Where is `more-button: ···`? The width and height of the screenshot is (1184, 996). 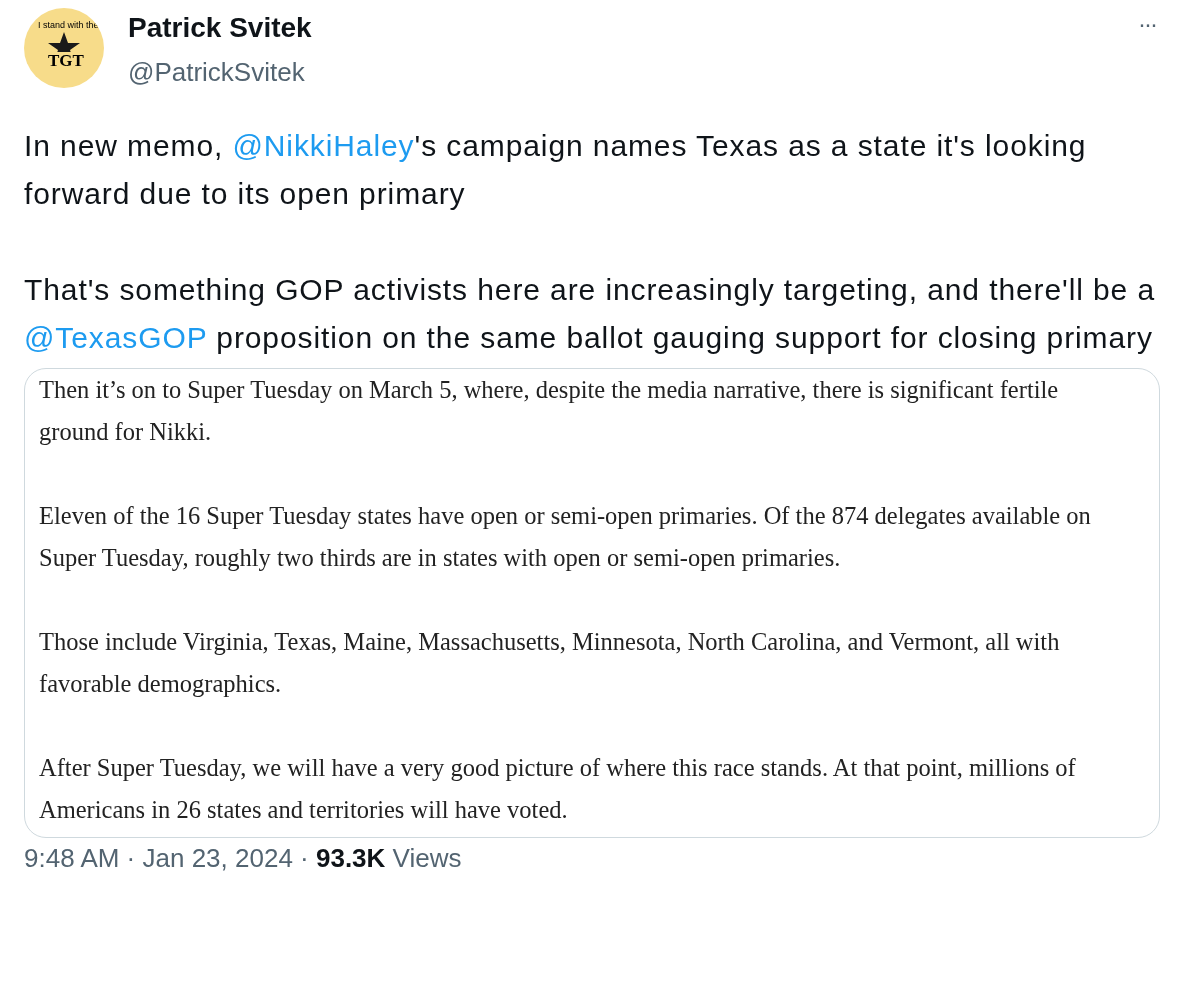
more-button: ··· is located at coordinates (1147, 24).